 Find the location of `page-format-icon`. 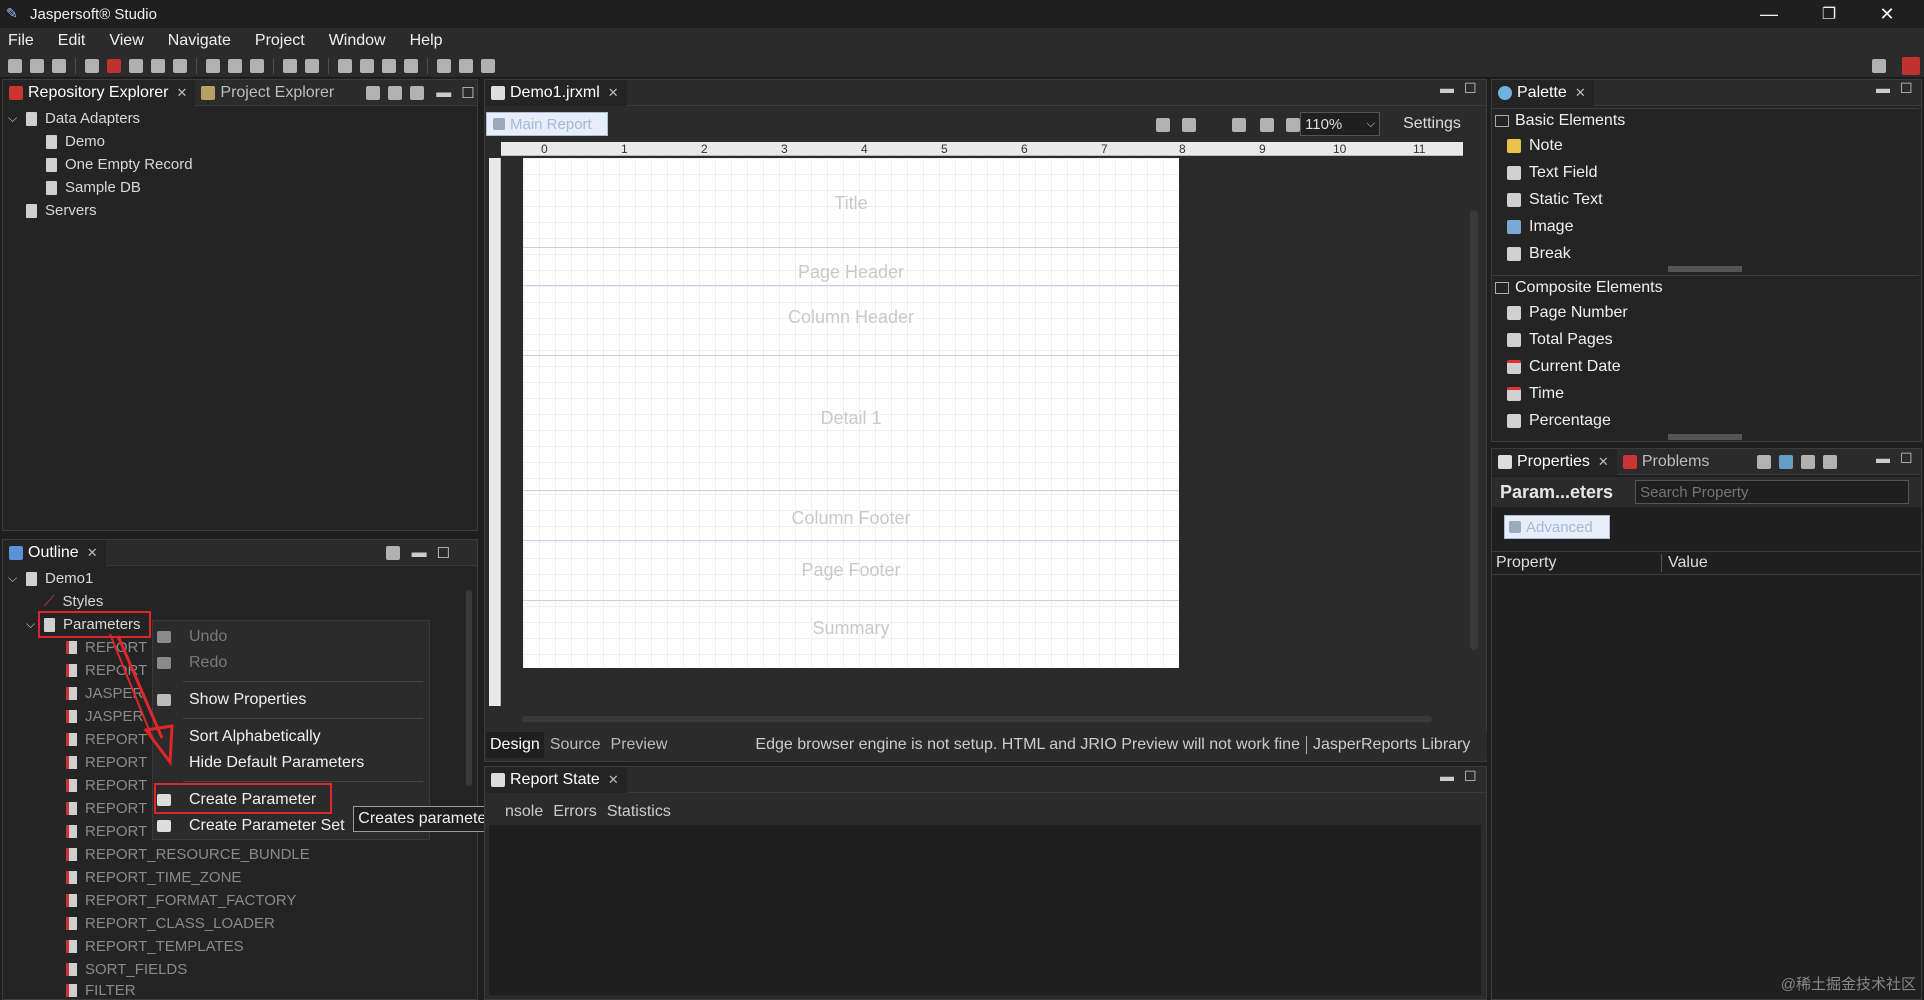

page-format-icon is located at coordinates (1189, 125).